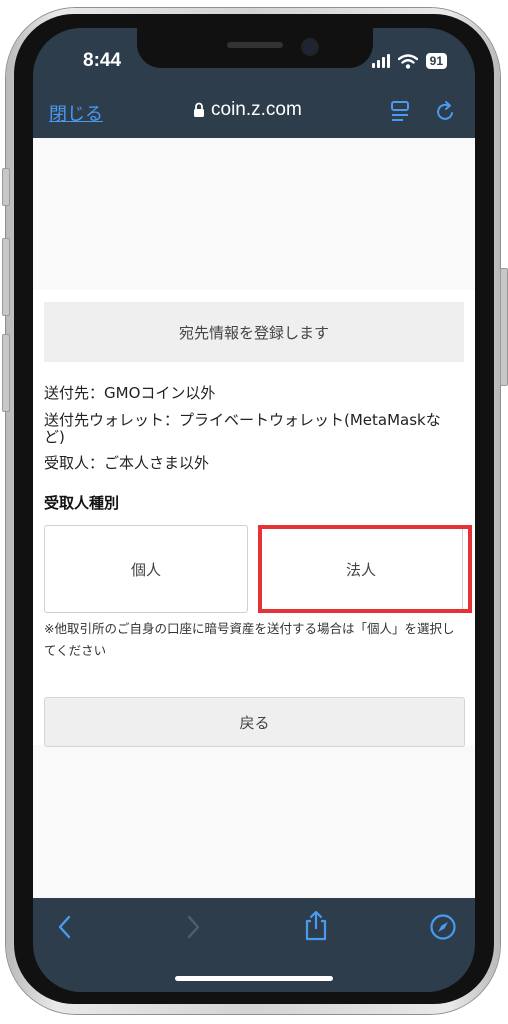 The image size is (508, 1024). What do you see at coordinates (146, 569) in the screenshot?
I see `individual-button: 個人` at bounding box center [146, 569].